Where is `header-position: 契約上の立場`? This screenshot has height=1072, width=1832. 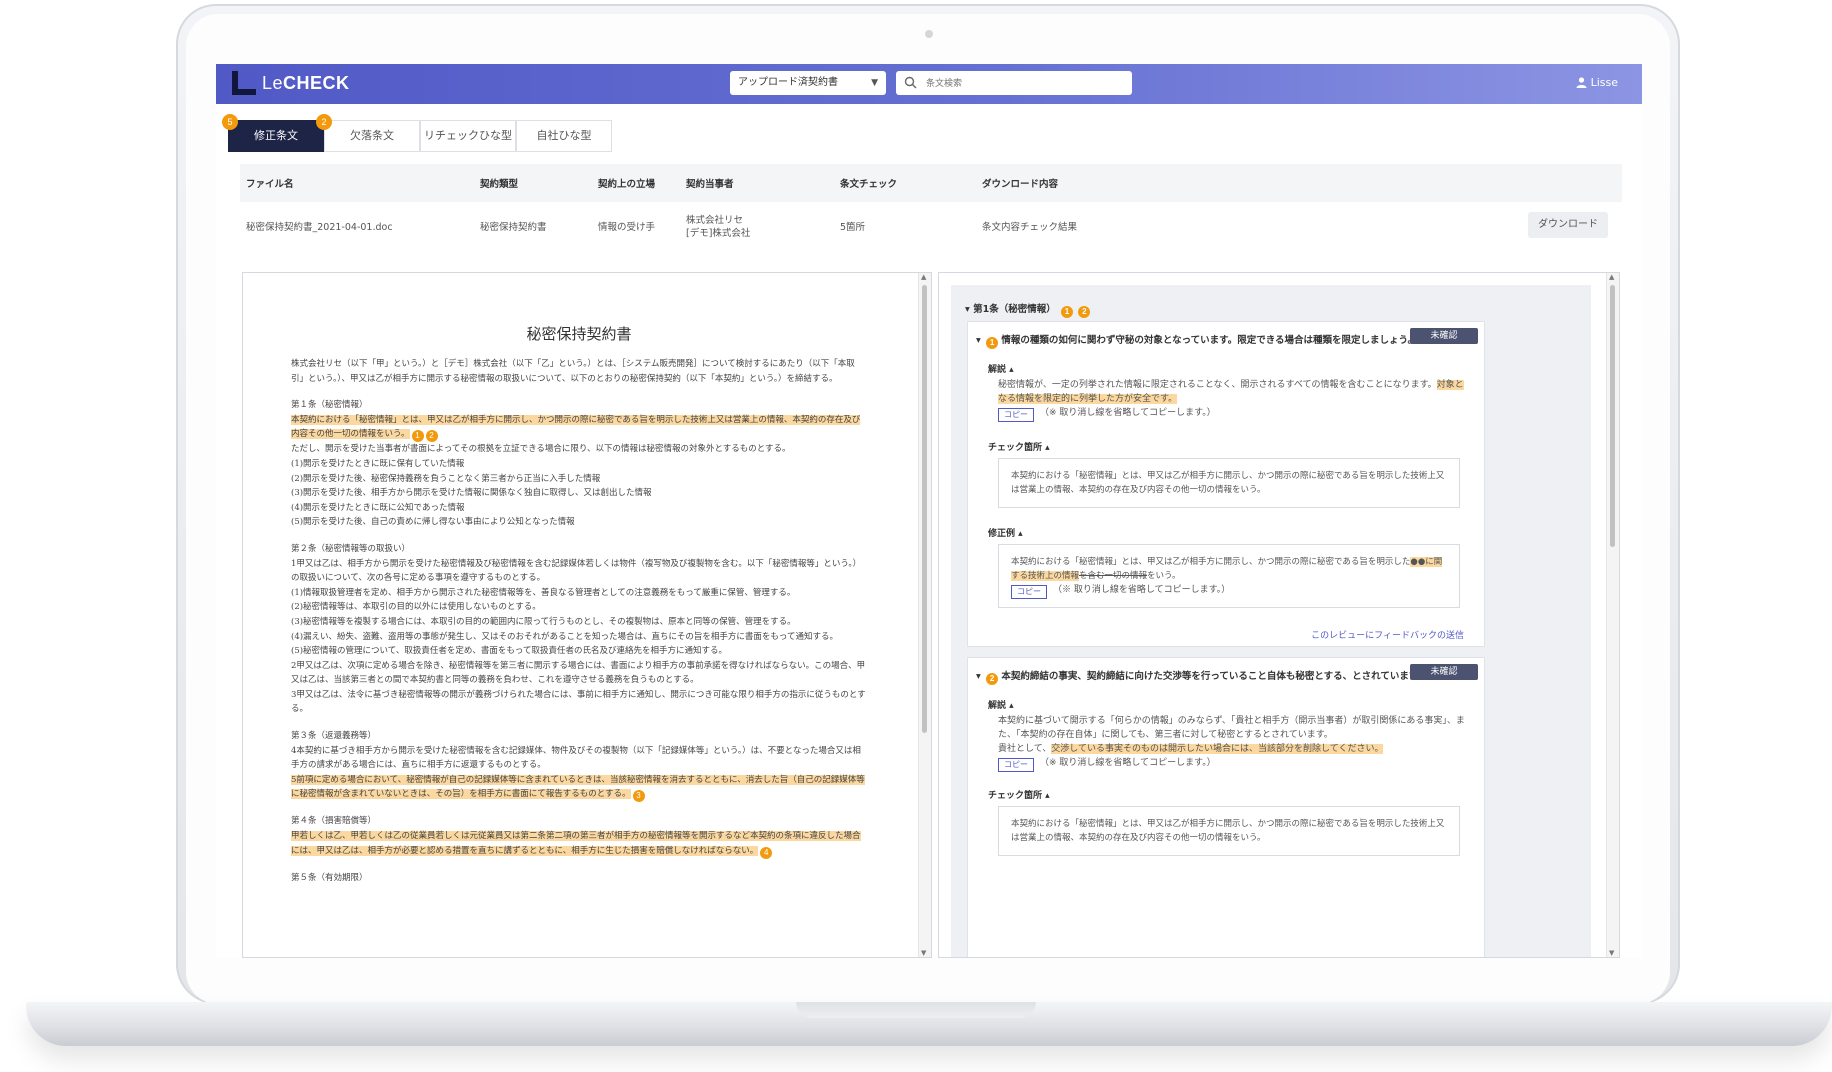 header-position: 契約上の立場 is located at coordinates (627, 184).